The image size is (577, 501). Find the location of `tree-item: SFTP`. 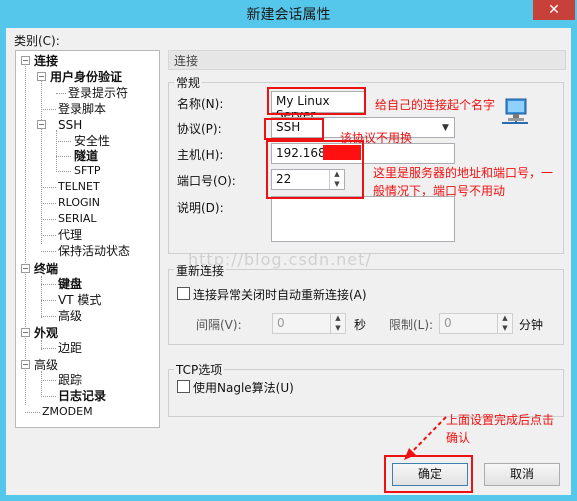

tree-item: SFTP is located at coordinates (87, 171).